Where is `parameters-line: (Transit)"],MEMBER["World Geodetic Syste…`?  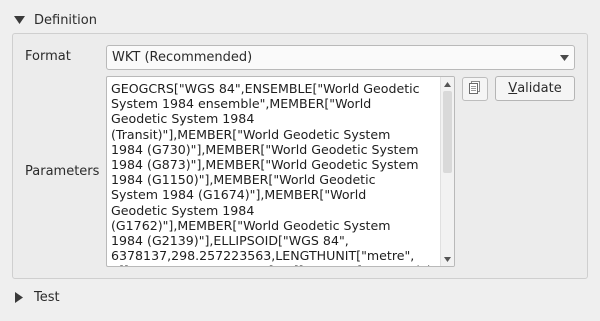 parameters-line: (Transit)"],MEMBER["World Geodetic Syste… is located at coordinates (251, 134).